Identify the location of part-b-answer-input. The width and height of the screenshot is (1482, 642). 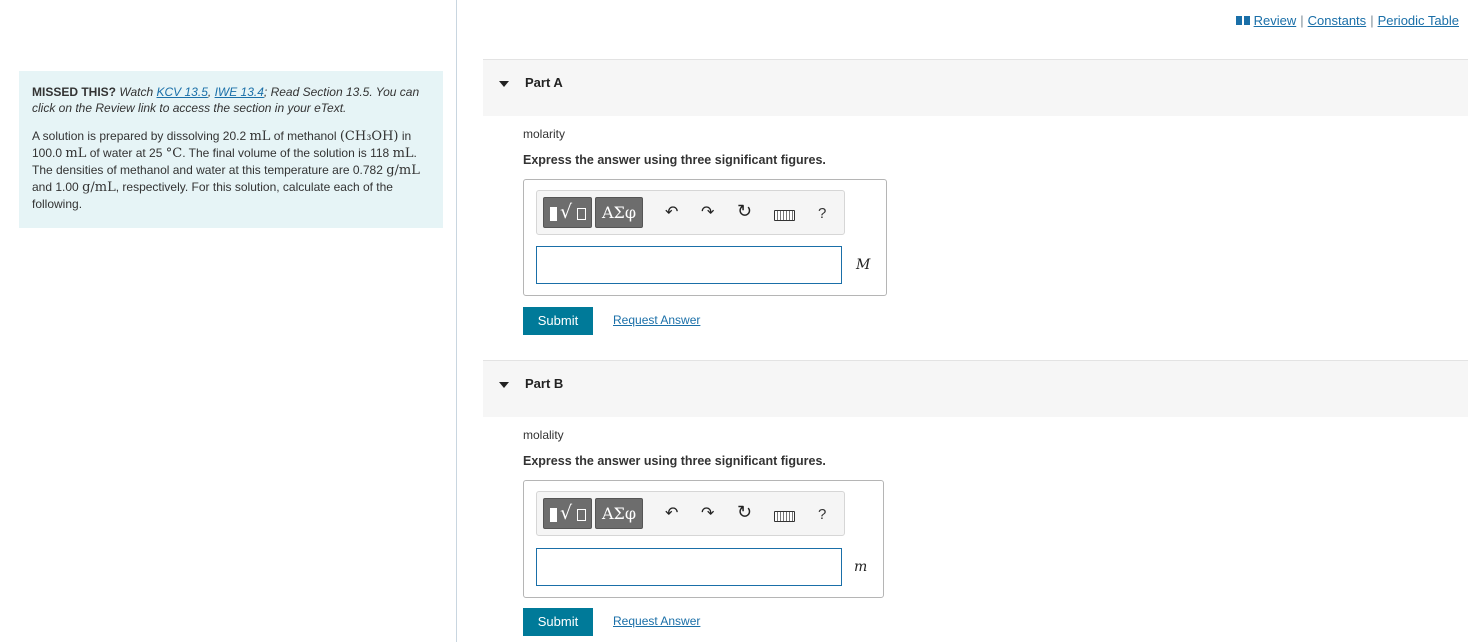
(689, 567).